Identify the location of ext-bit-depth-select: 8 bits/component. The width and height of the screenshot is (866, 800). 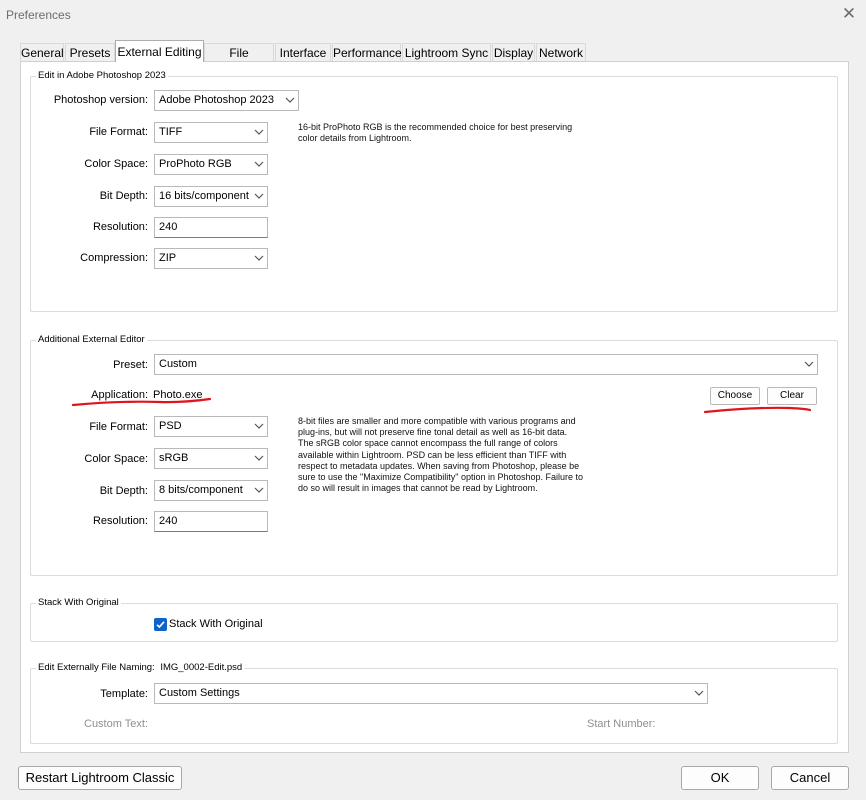
(211, 490).